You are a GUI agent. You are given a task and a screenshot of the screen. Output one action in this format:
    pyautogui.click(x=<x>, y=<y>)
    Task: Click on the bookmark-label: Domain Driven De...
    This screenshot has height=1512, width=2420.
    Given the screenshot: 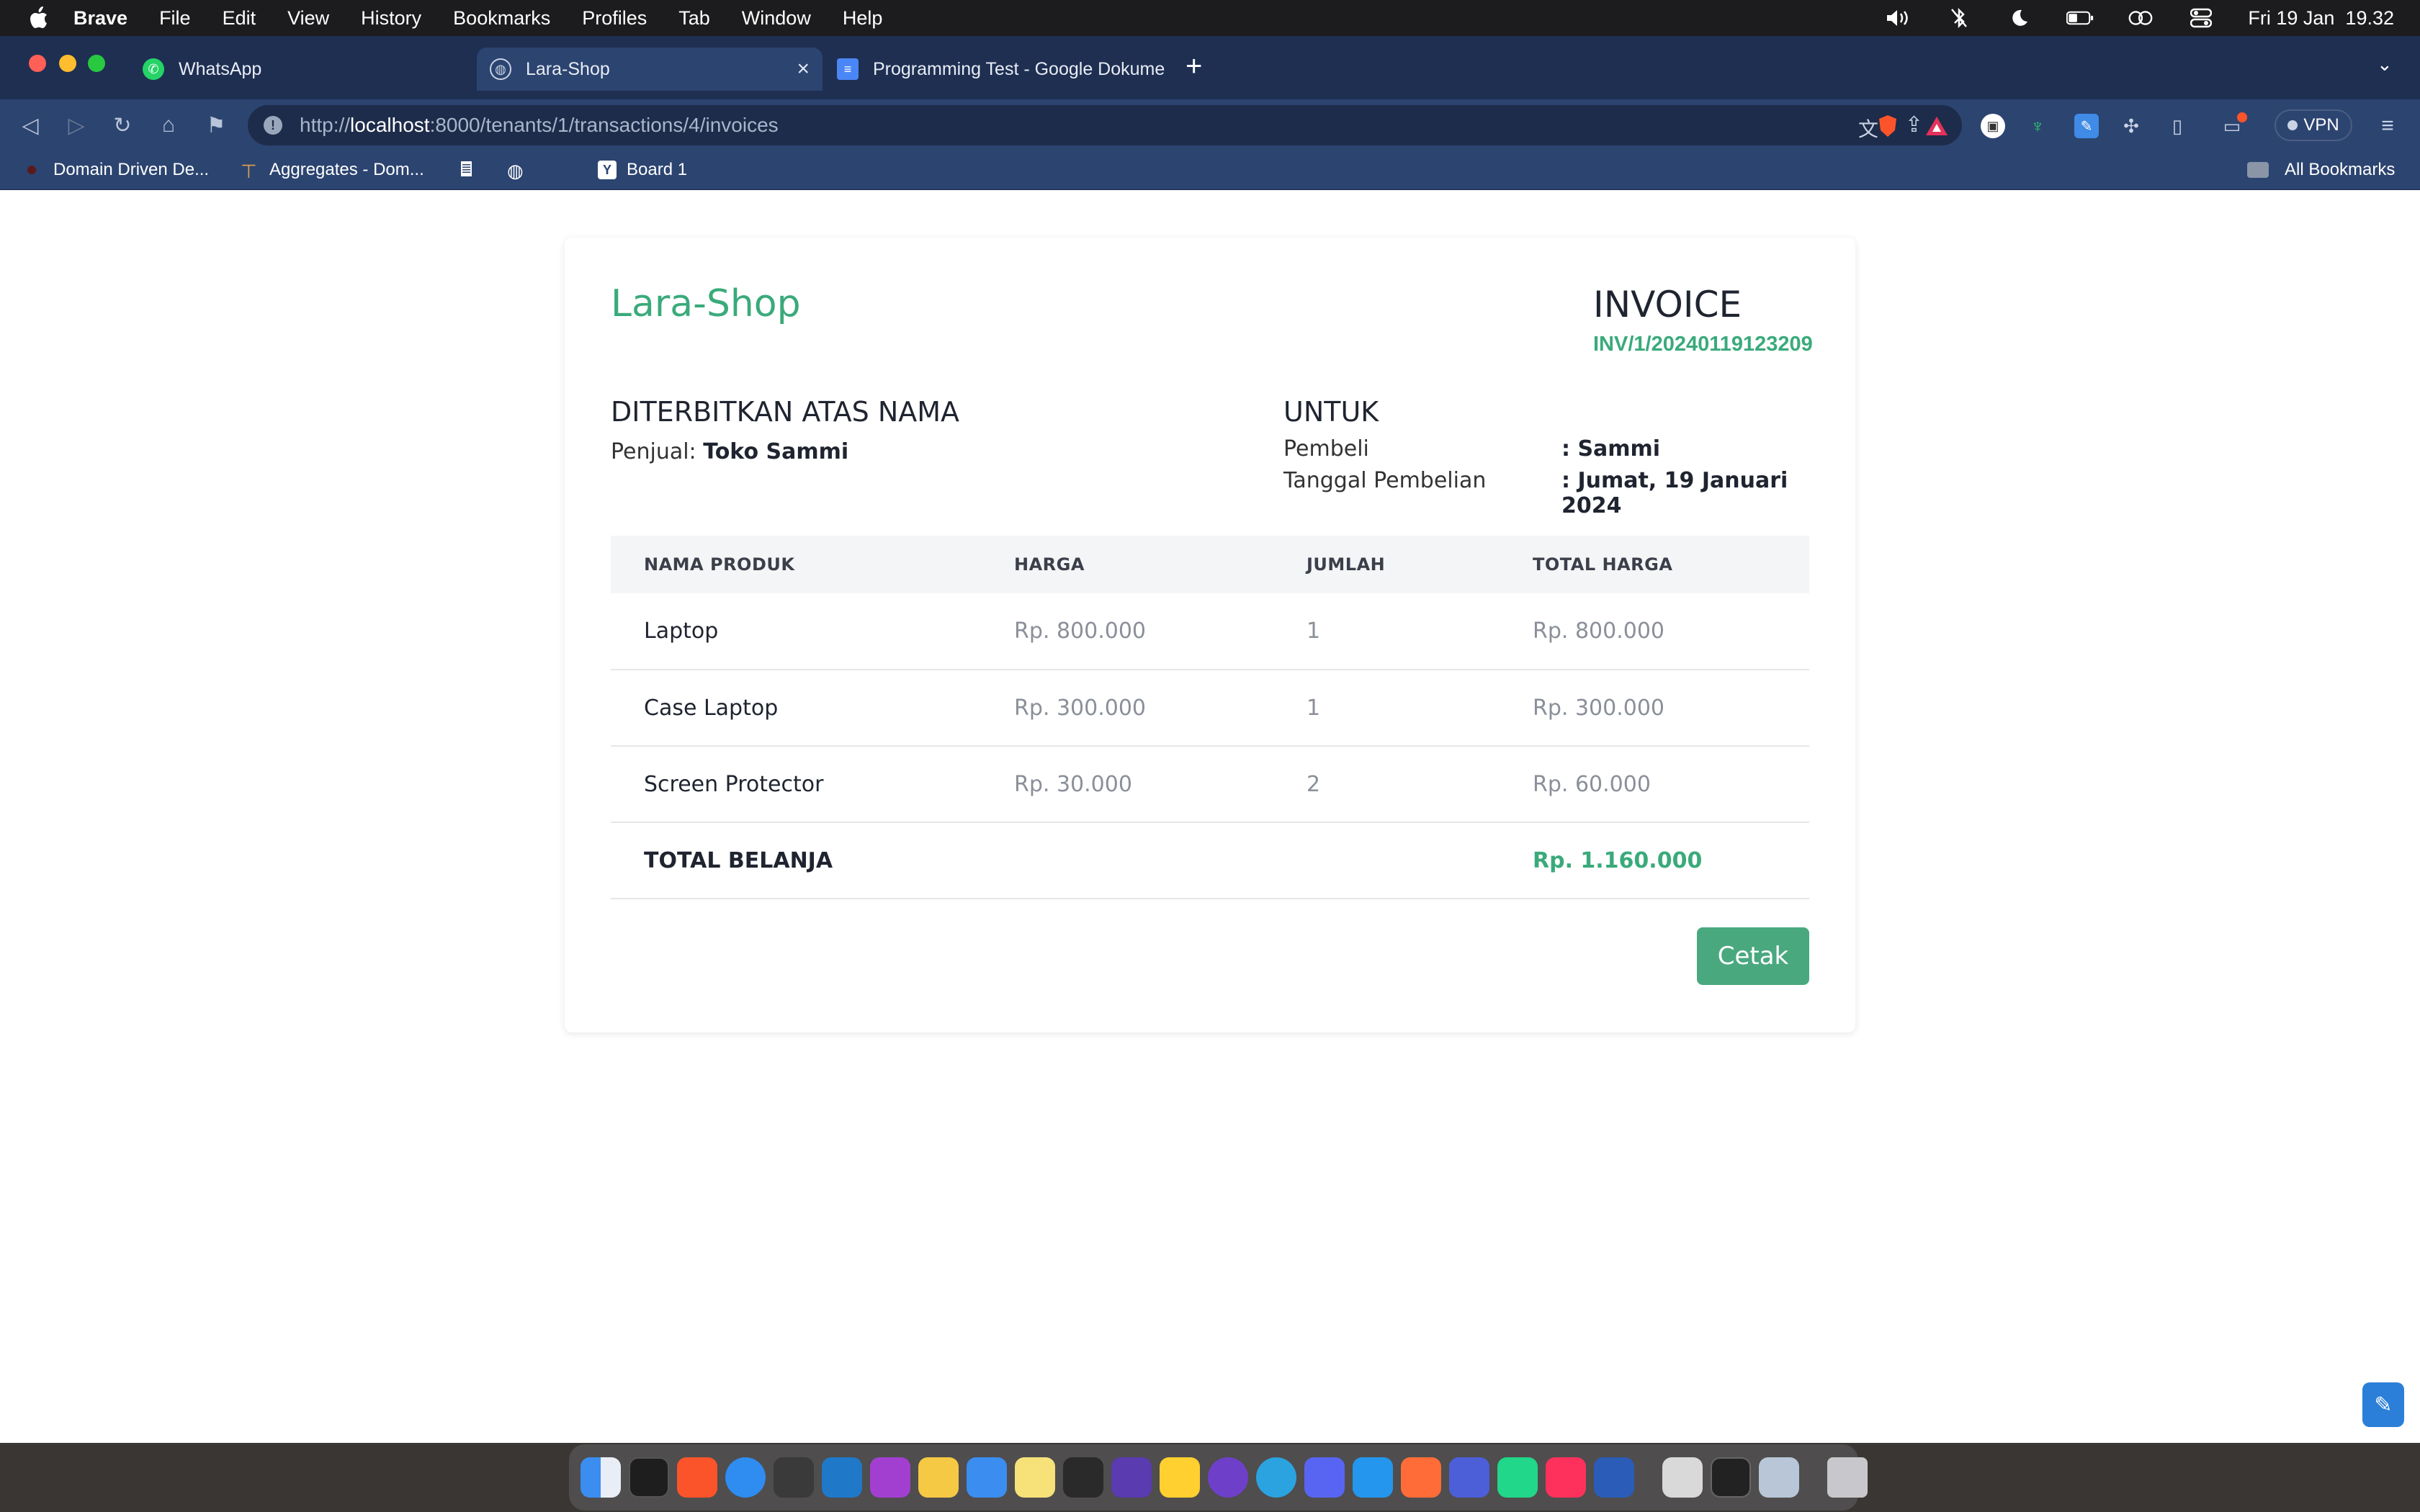 What is the action you would take?
    pyautogui.click(x=131, y=169)
    